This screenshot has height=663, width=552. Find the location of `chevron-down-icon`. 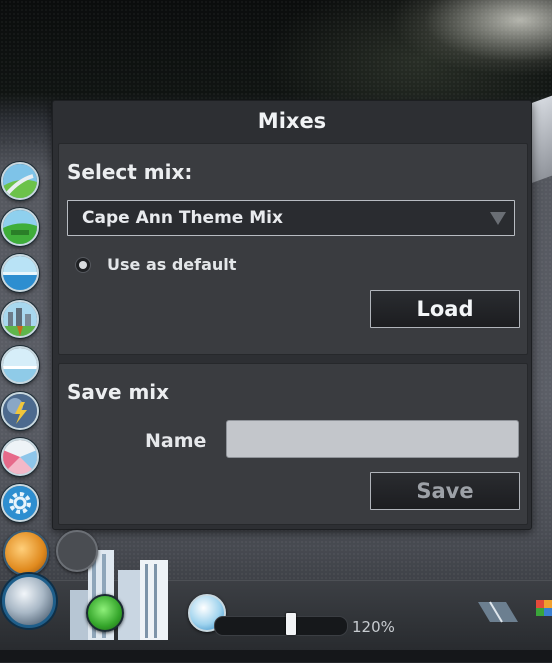

chevron-down-icon is located at coordinates (498, 218).